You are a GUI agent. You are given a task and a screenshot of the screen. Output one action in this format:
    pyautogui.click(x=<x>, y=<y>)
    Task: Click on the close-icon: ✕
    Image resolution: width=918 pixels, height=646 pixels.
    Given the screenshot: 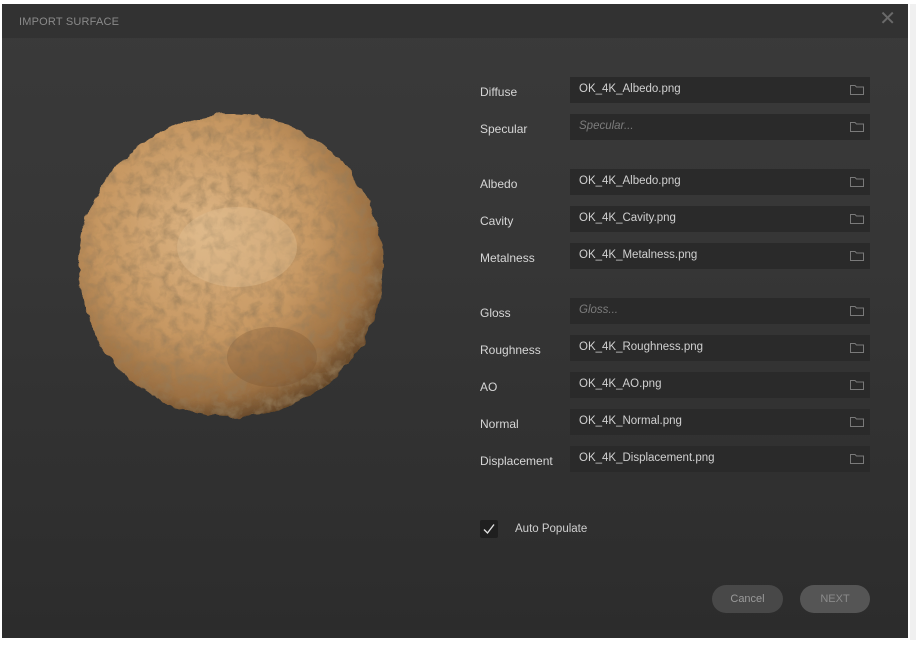 What is the action you would take?
    pyautogui.click(x=887, y=19)
    